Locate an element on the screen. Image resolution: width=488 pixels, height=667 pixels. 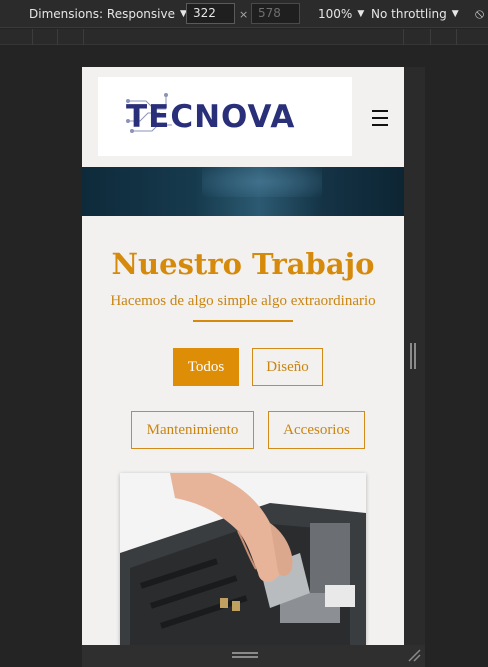
section-title: Nuestro Trabajo is located at coordinates (243, 264).